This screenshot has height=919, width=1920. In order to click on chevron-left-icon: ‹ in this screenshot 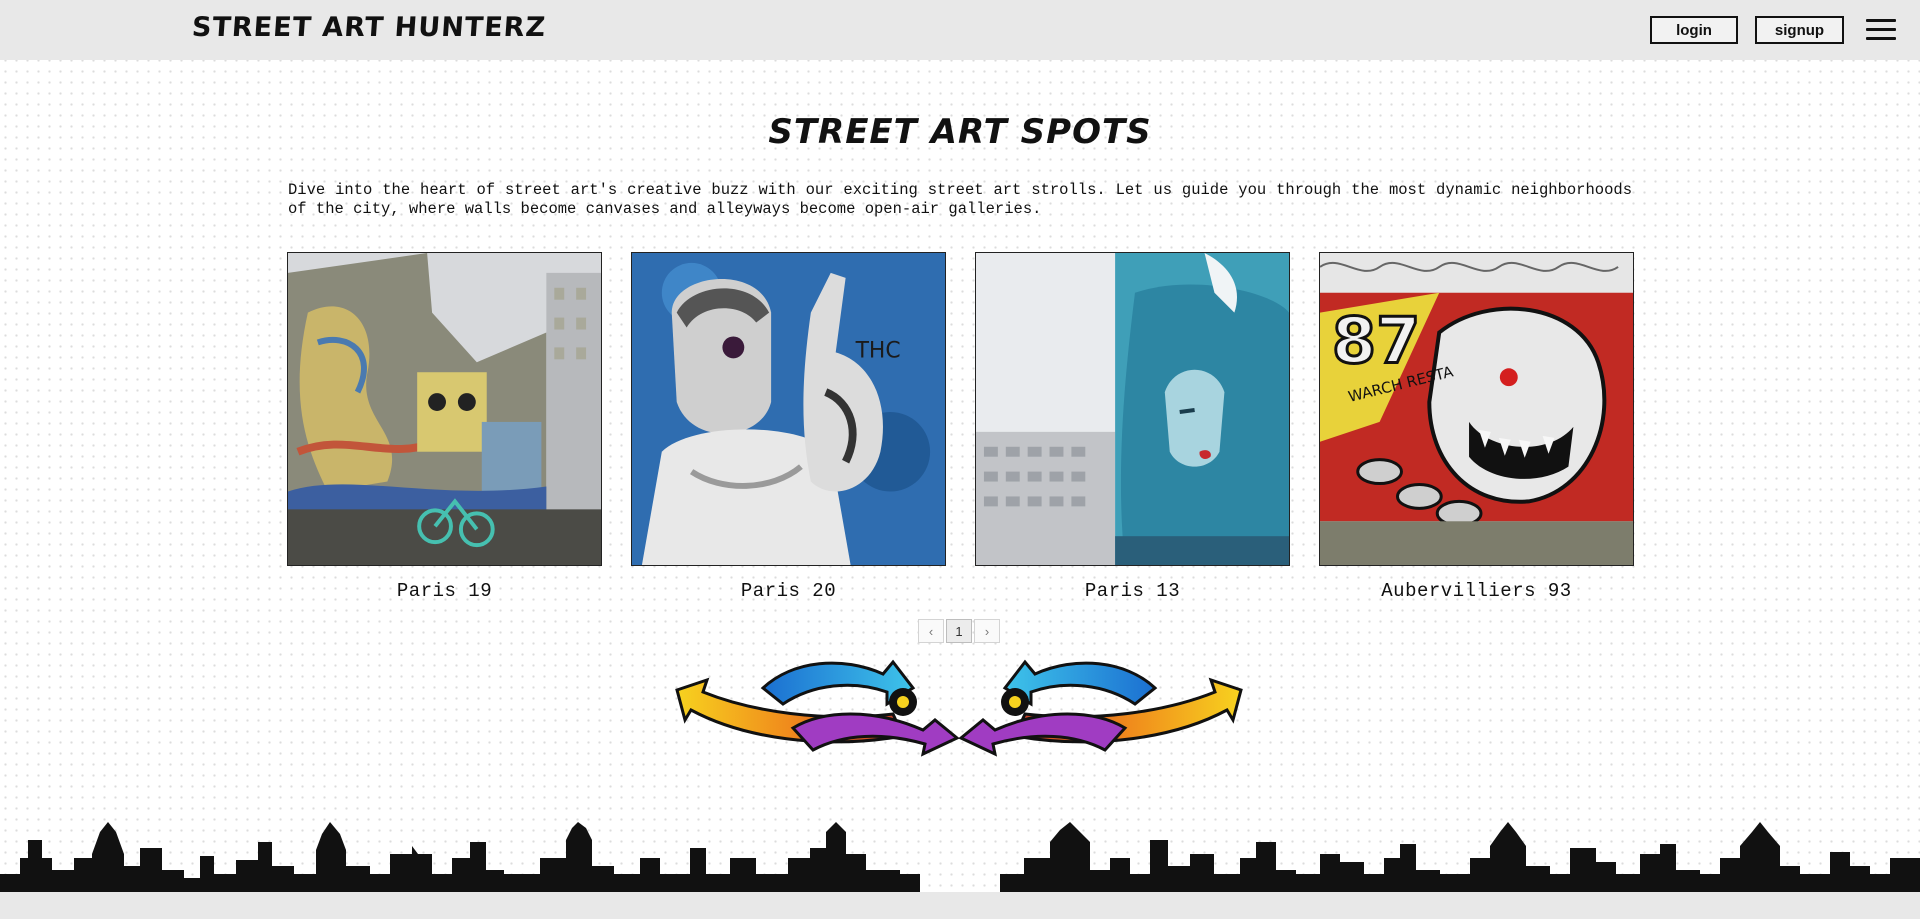, I will do `click(931, 631)`.